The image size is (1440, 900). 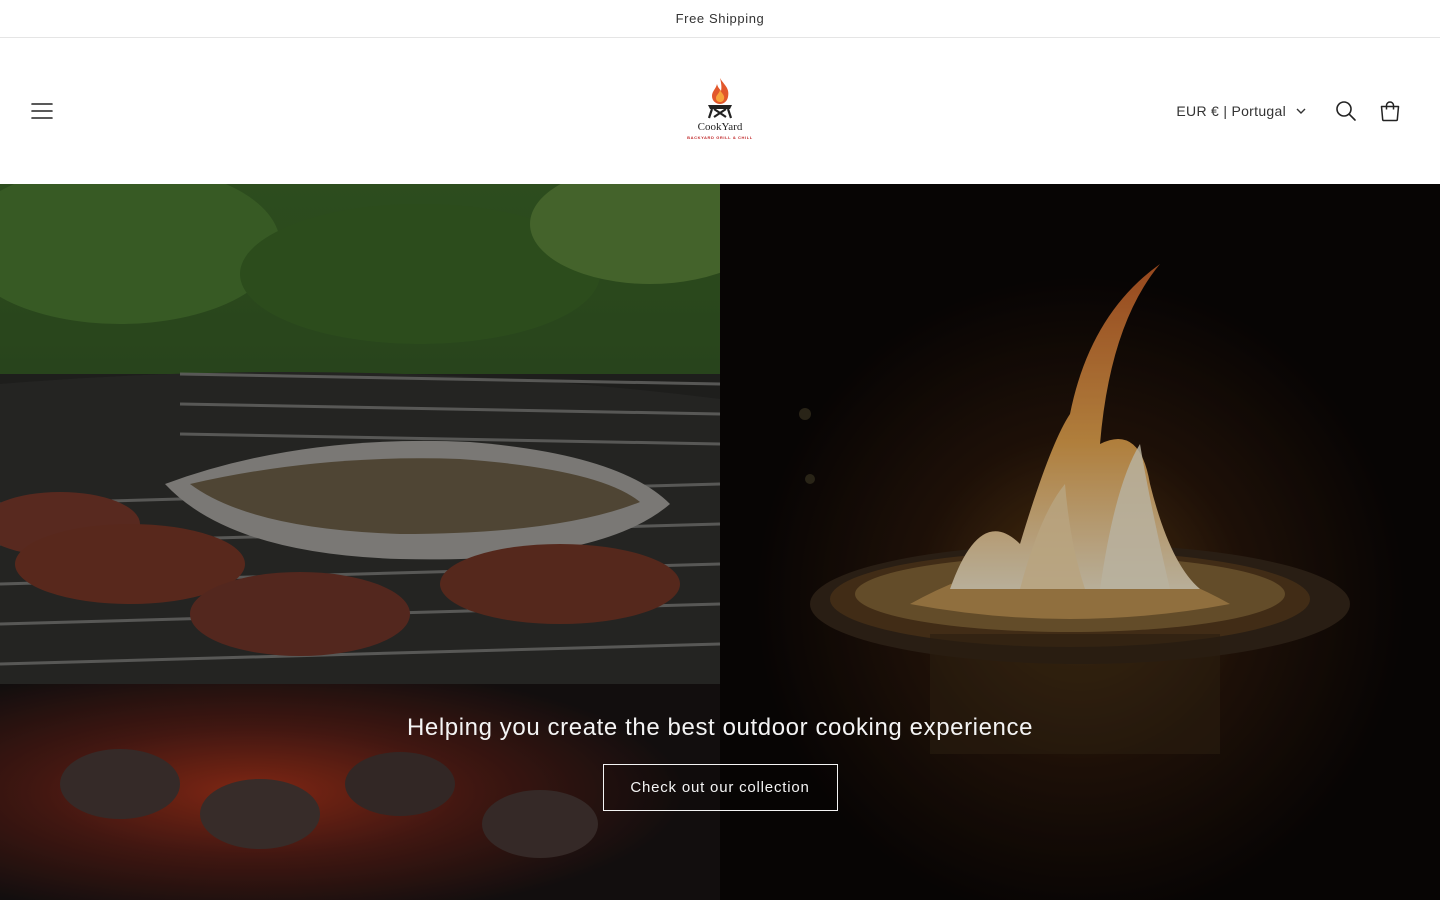 I want to click on currency-label: EUR € | Portugal, so click(x=1231, y=111).